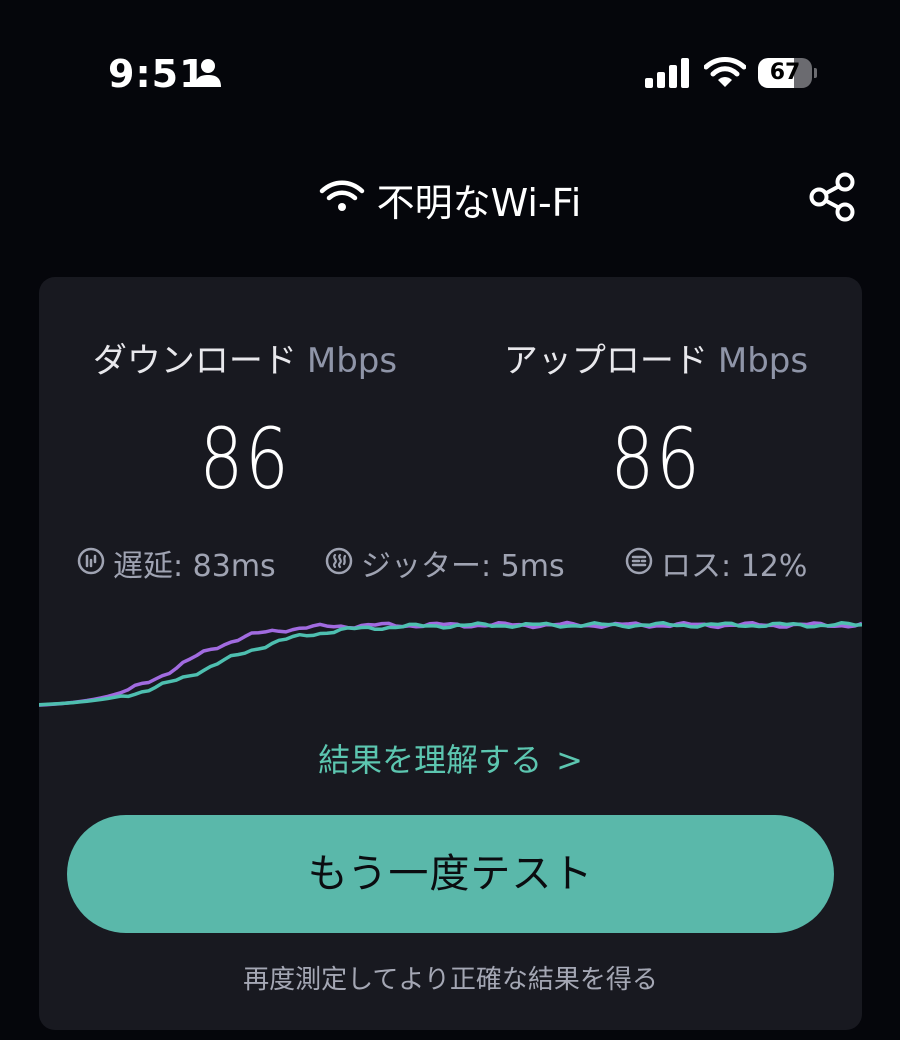 Image resolution: width=900 pixels, height=1040 pixels. What do you see at coordinates (450, 980) in the screenshot?
I see `retest-hint: 再度測定してより正確な結果を得る` at bounding box center [450, 980].